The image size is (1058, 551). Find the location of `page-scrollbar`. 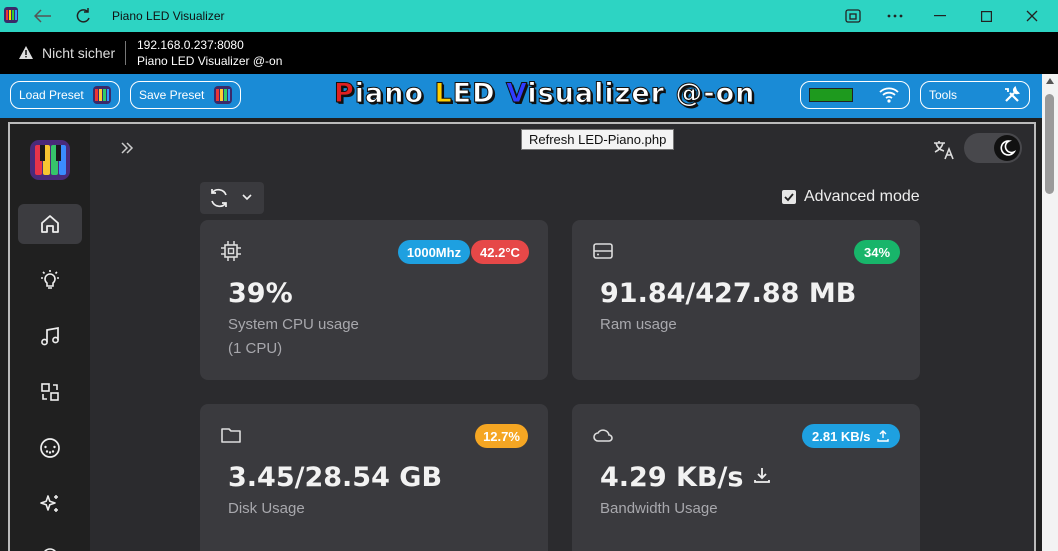

page-scrollbar is located at coordinates (1050, 312).